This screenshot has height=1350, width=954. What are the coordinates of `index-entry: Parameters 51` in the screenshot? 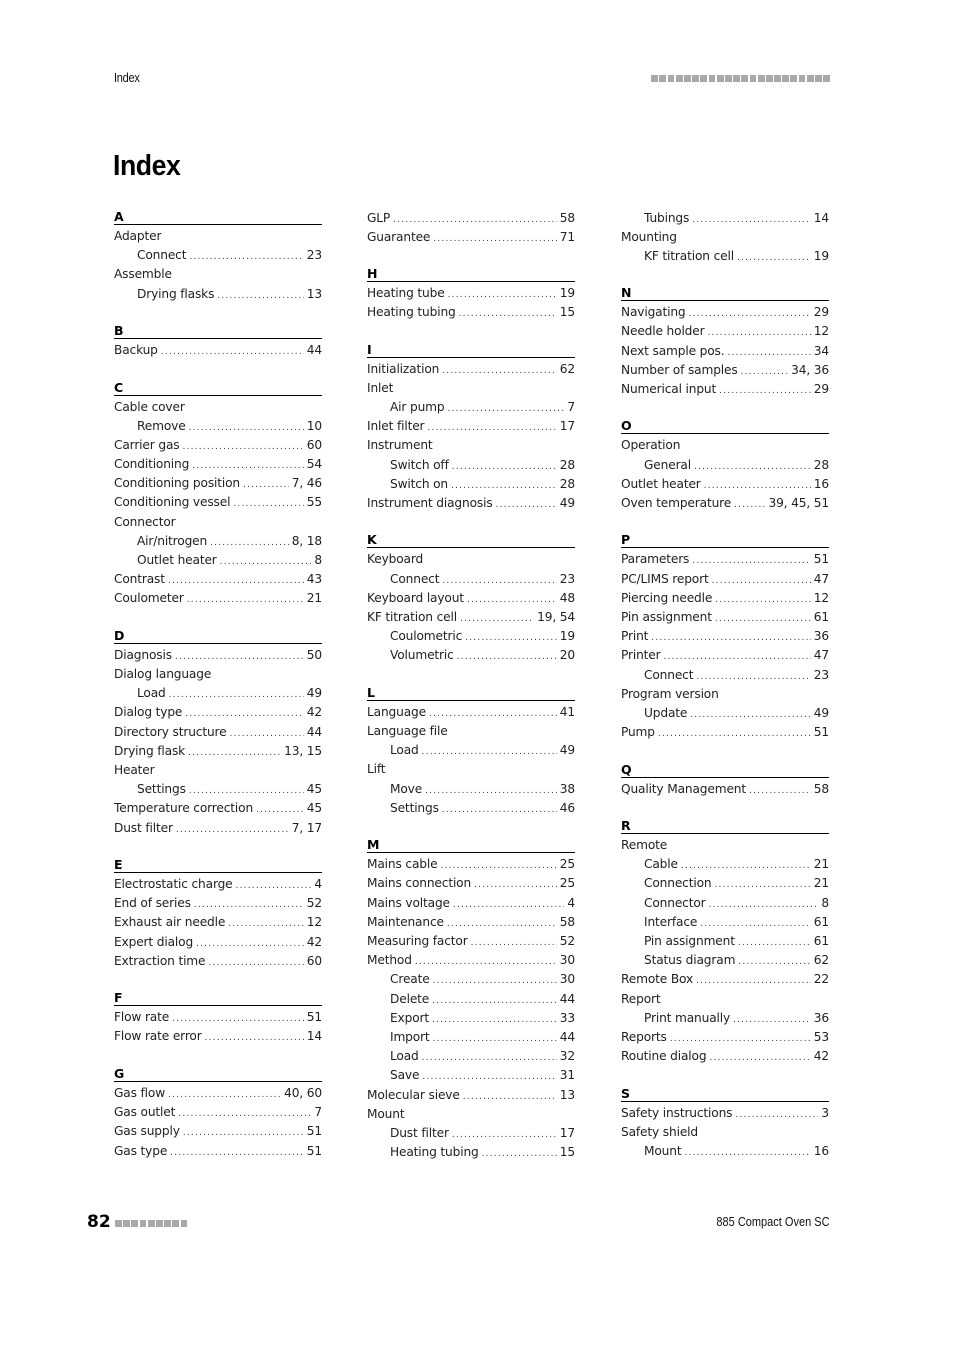 It's located at (725, 559).